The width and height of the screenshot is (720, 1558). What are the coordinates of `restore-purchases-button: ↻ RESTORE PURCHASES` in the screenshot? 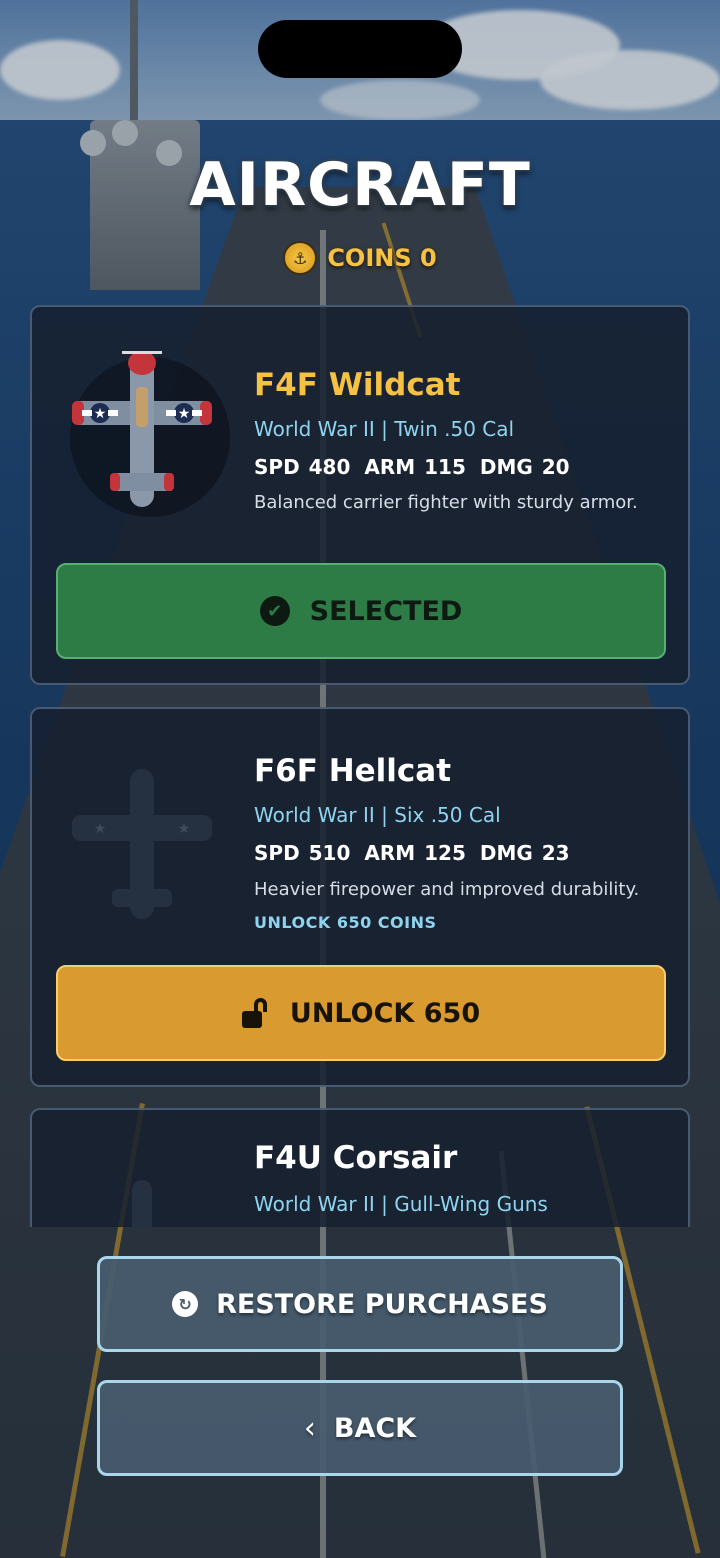 It's located at (360, 1304).